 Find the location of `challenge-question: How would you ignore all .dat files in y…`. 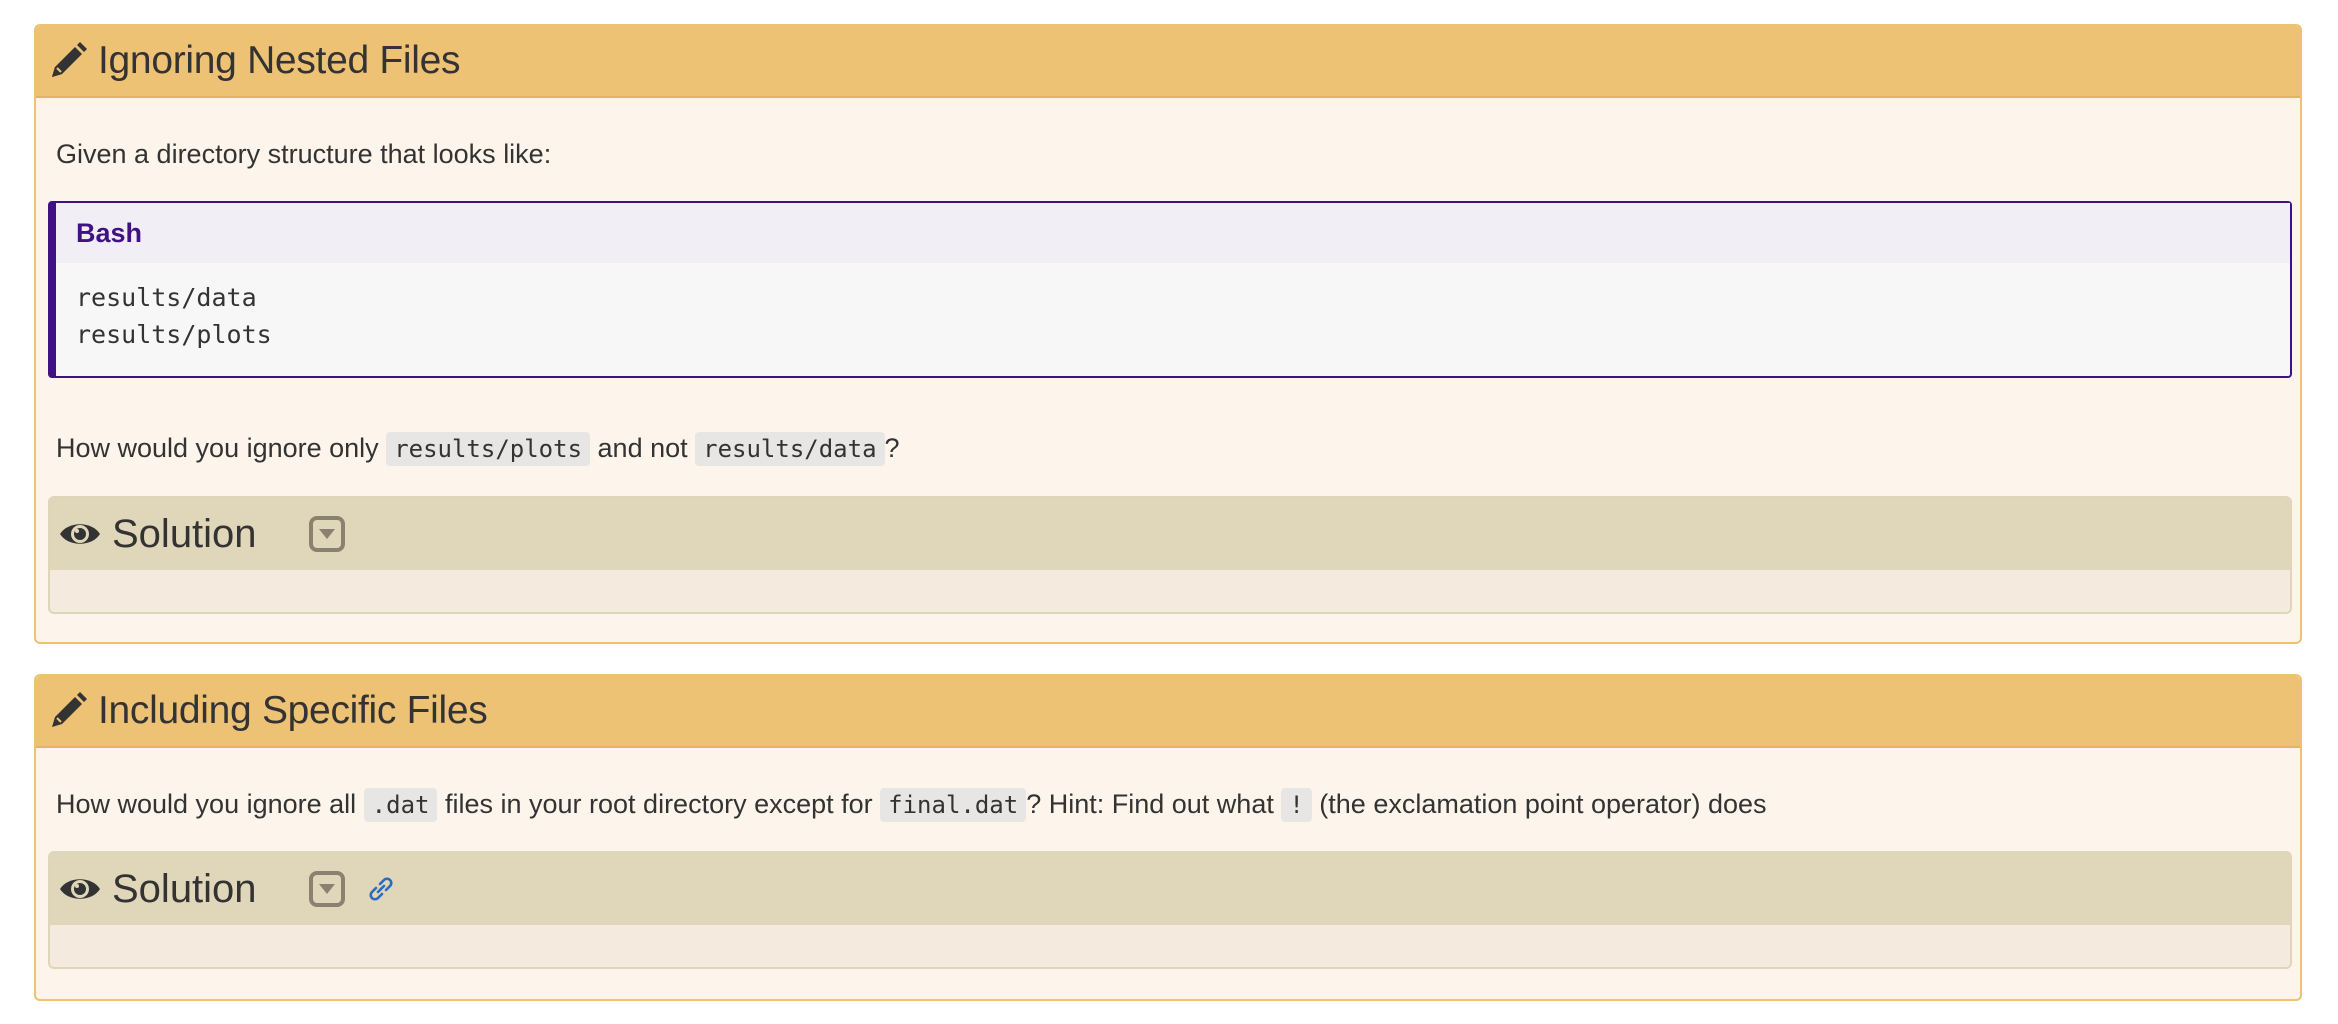

challenge-question: How would you ignore all .dat files in y… is located at coordinates (911, 804).